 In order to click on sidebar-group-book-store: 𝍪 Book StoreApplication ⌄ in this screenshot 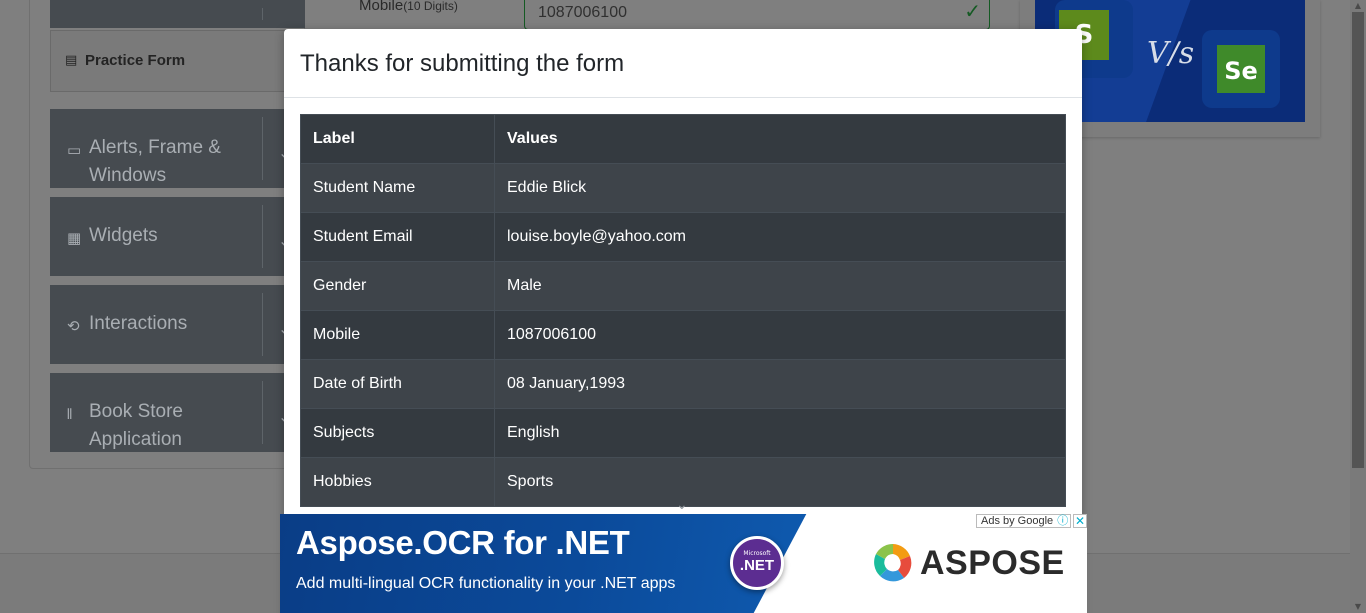, I will do `click(177, 412)`.